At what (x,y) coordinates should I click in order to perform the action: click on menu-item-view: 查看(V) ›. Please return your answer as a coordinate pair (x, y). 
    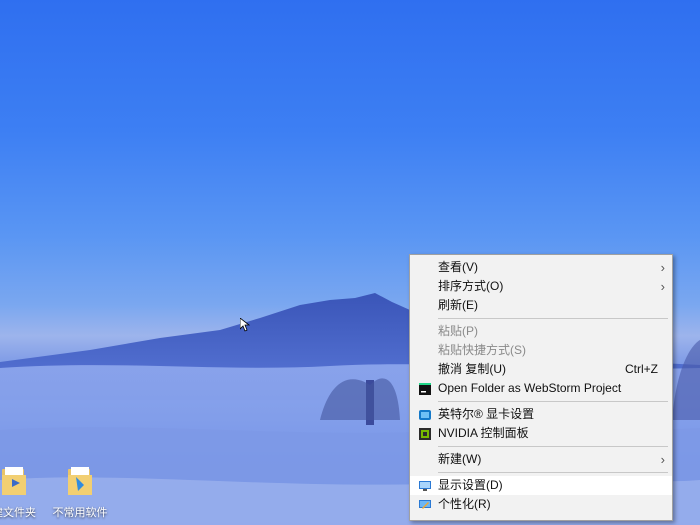
    Looking at the image, I should click on (541, 267).